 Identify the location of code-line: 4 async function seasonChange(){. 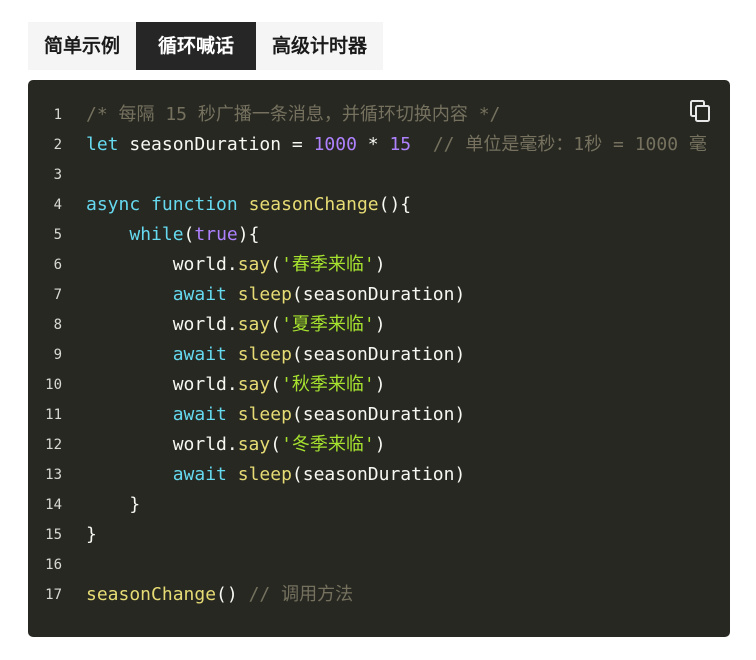
(379, 205).